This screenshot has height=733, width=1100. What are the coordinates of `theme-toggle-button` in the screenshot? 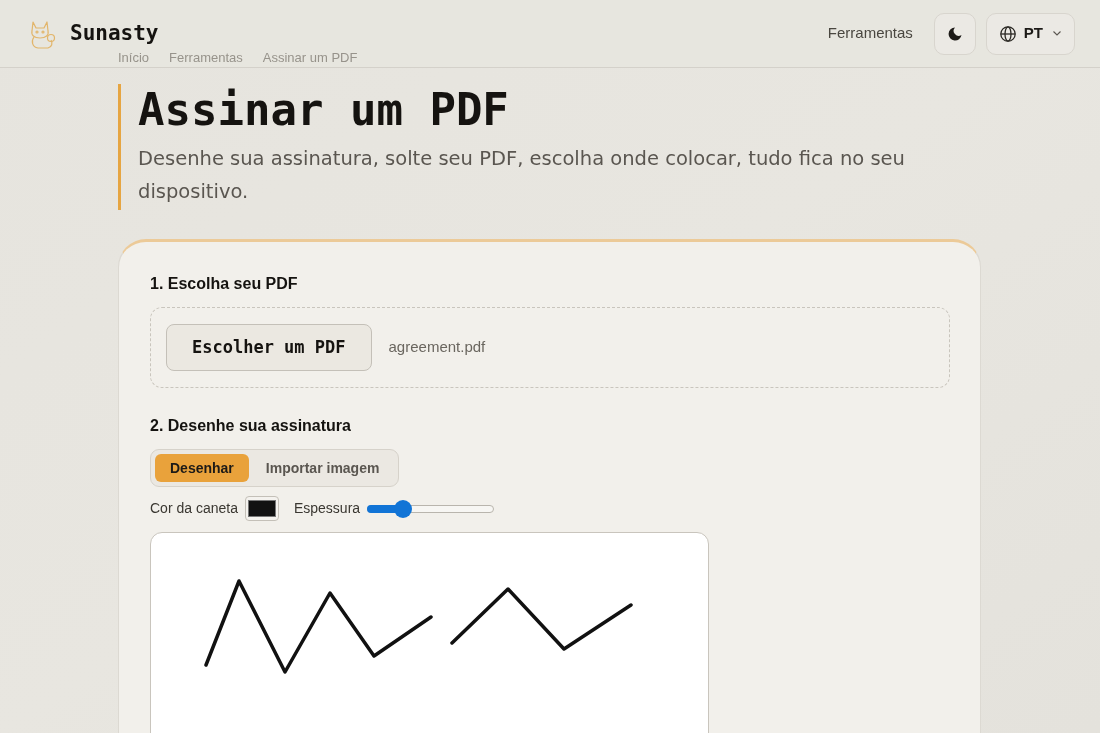 It's located at (954, 33).